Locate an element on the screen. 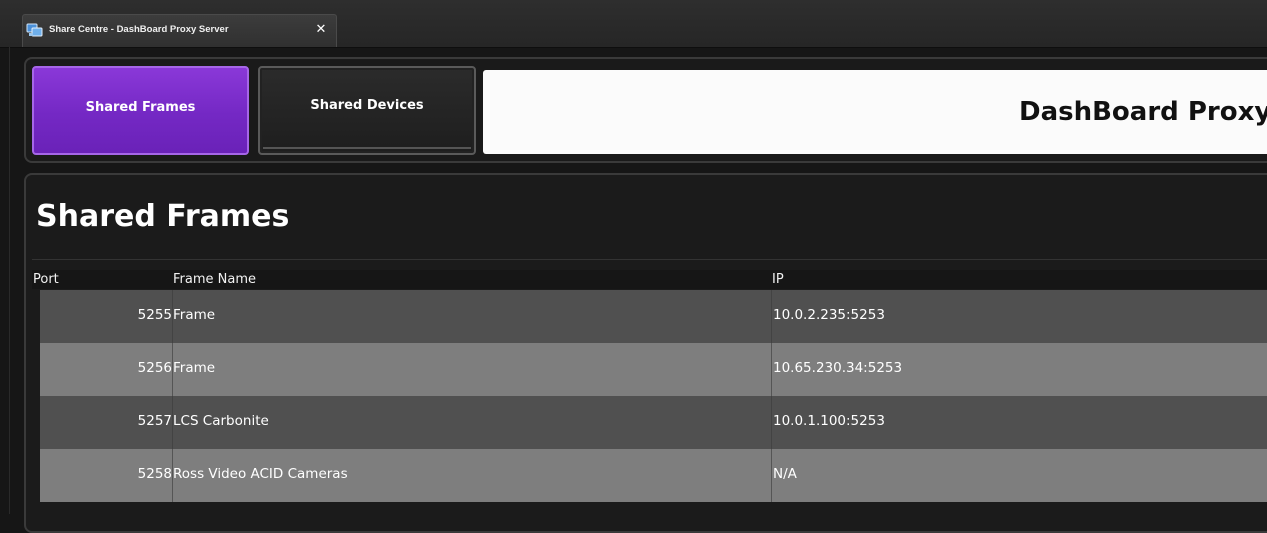  column-header-frame-name: Frame Name is located at coordinates (214, 279).